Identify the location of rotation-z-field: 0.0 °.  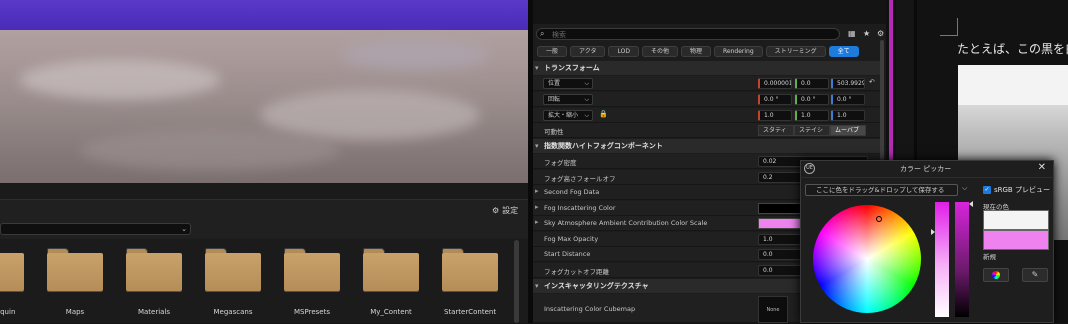
(848, 99).